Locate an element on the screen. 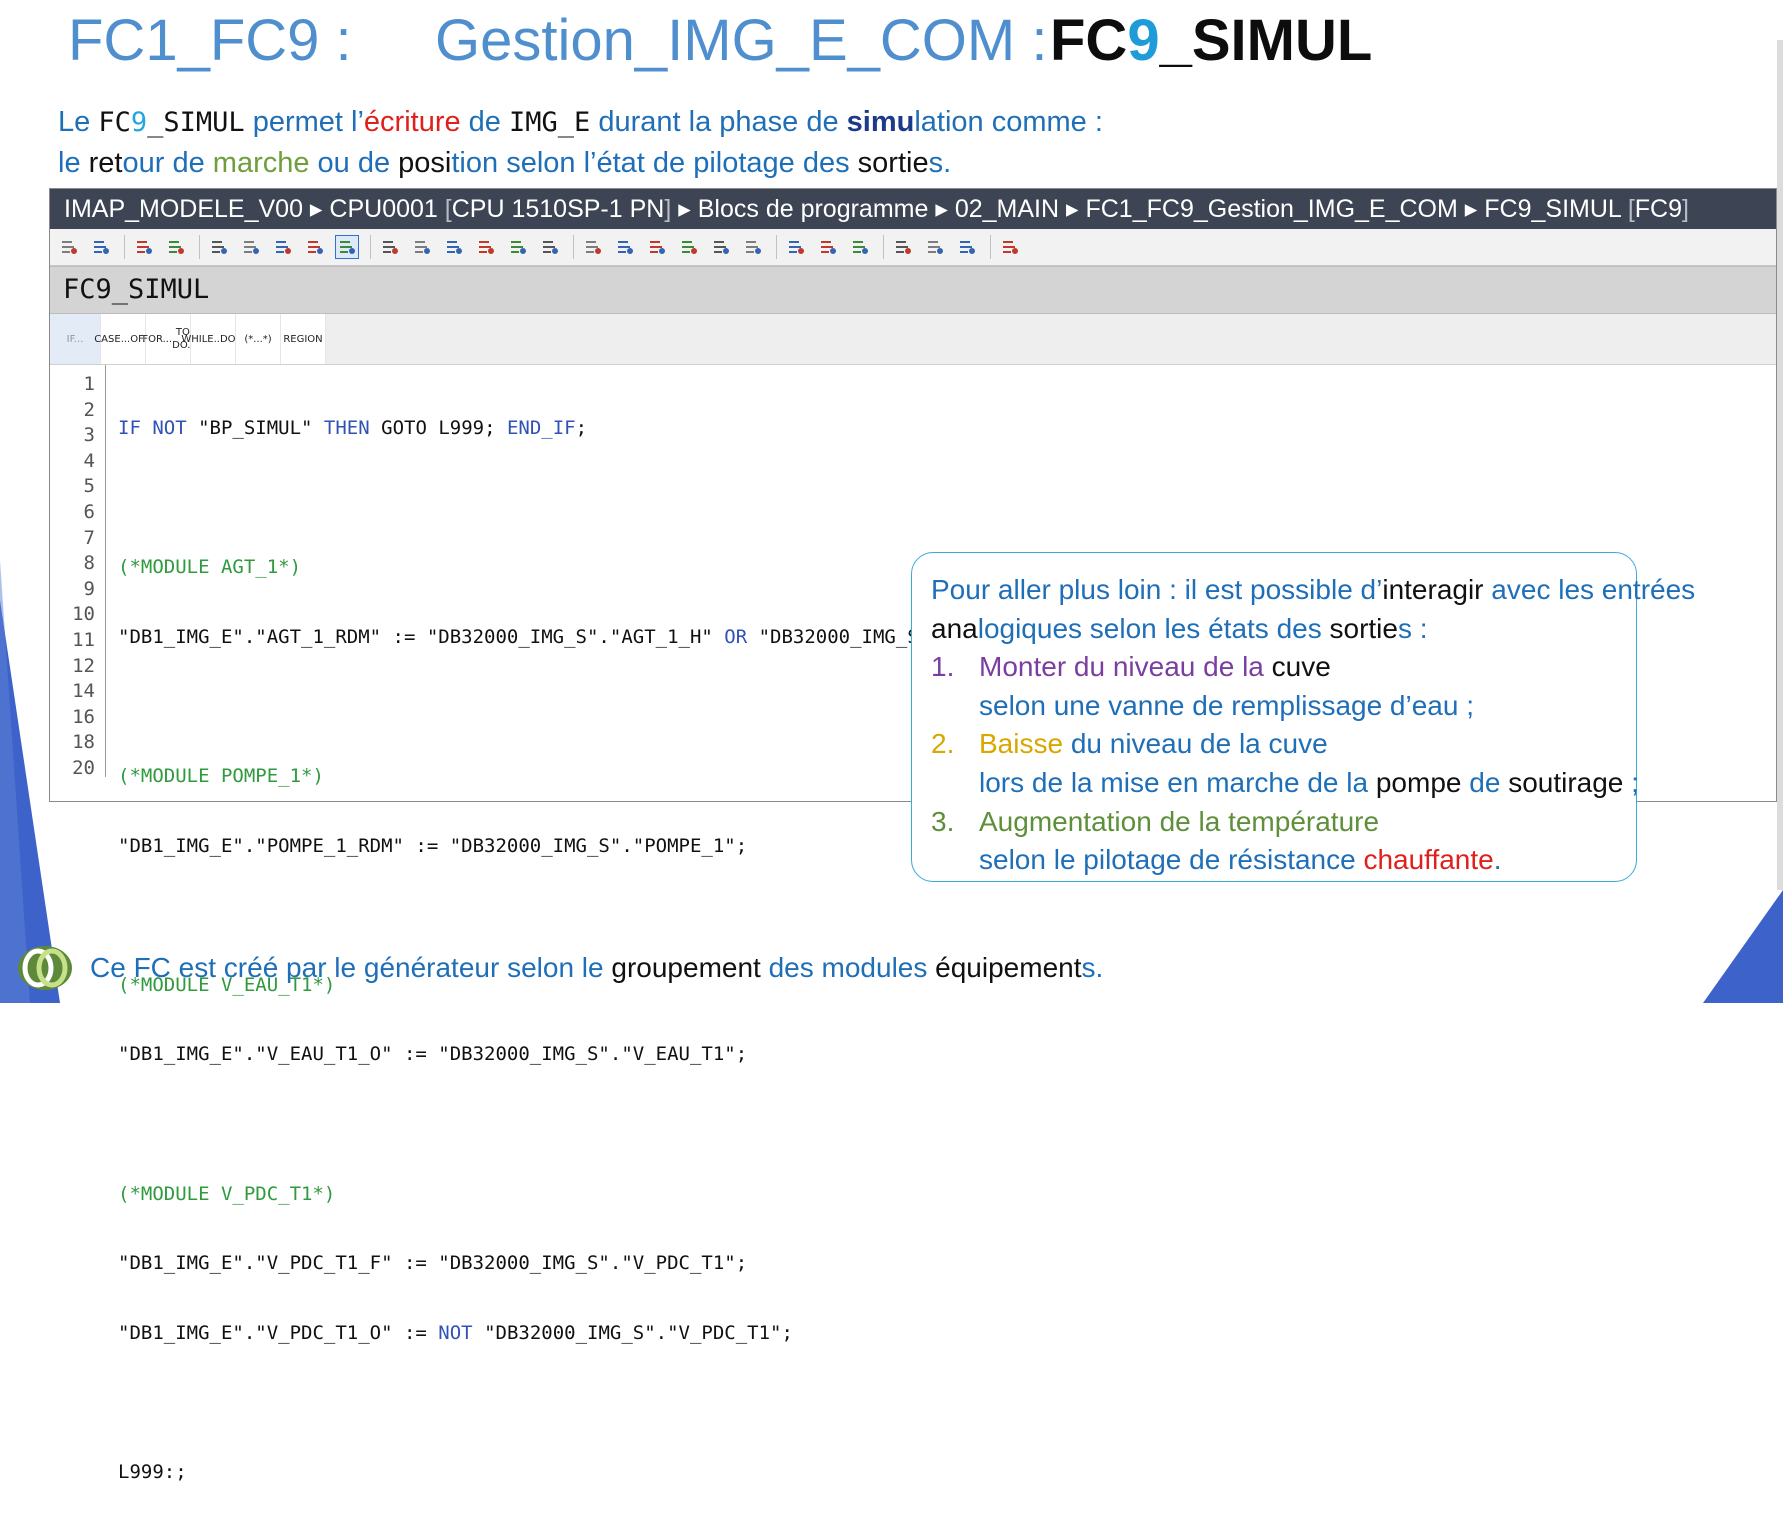 The height and width of the screenshot is (1530, 1783). intro-text-part: FC is located at coordinates (114, 122).